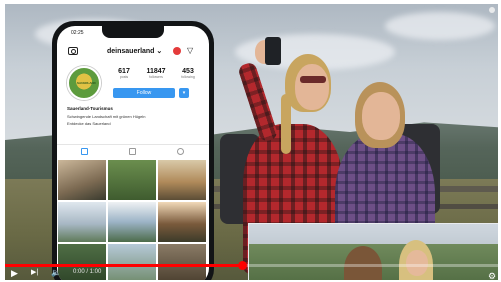 The height and width of the screenshot is (282, 501). I want to click on camera-icon, so click(73, 51).